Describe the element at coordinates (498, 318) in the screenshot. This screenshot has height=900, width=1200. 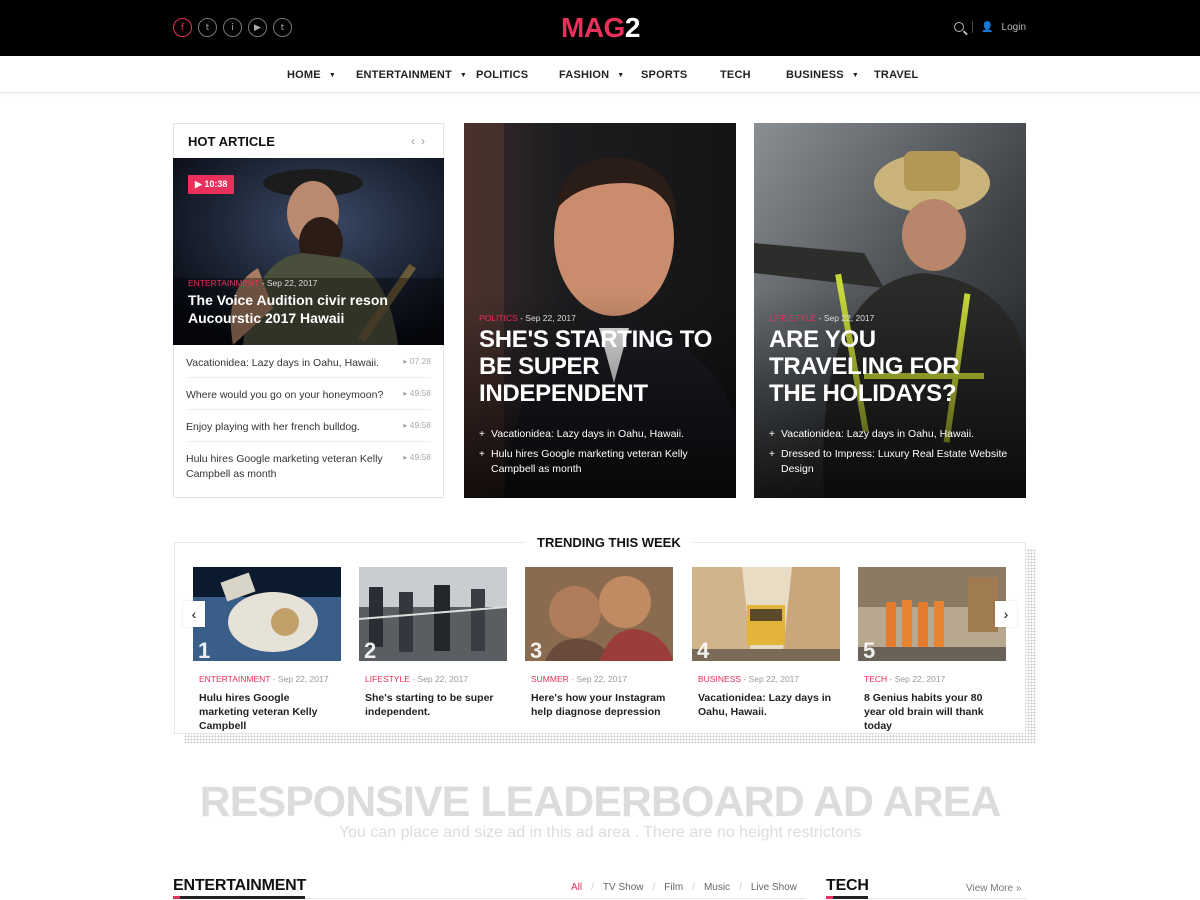
I see `category-label: POLITICS` at that location.